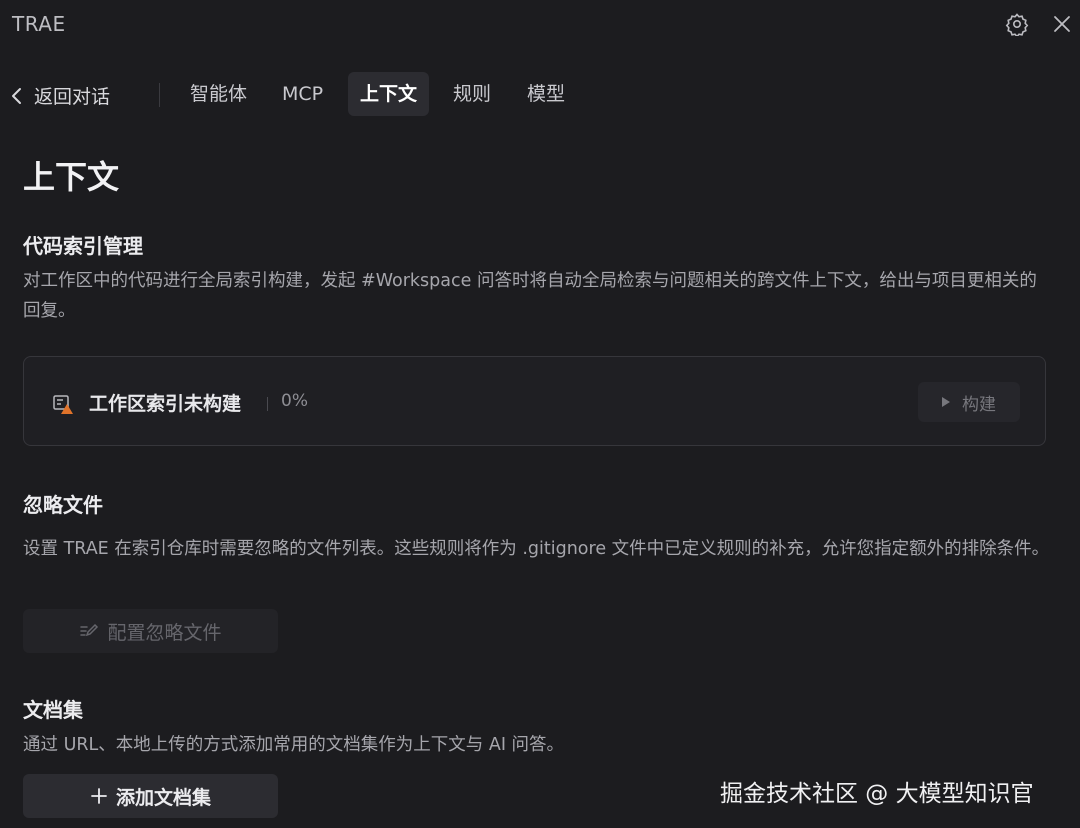  I want to click on tab-mcp: MCP, so click(302, 94).